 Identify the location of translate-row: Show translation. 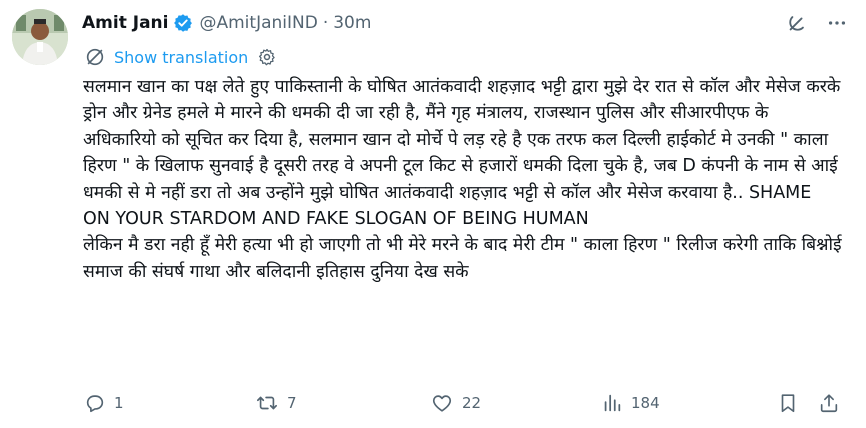
(181, 57).